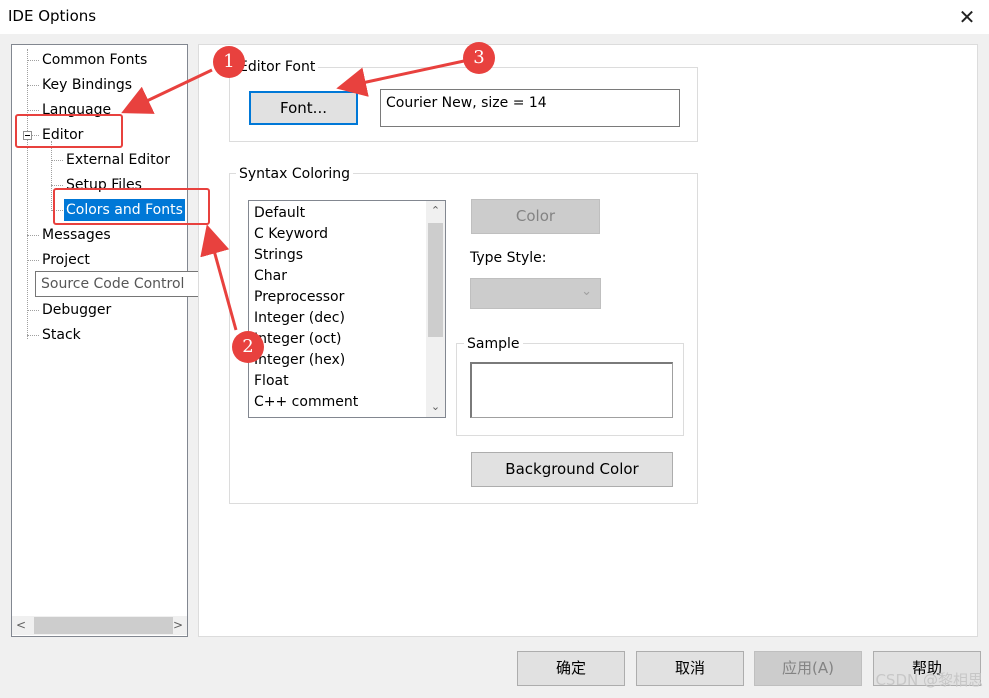  Describe the element at coordinates (435, 407) in the screenshot. I see `scroll-down-icon: ⌄` at that location.